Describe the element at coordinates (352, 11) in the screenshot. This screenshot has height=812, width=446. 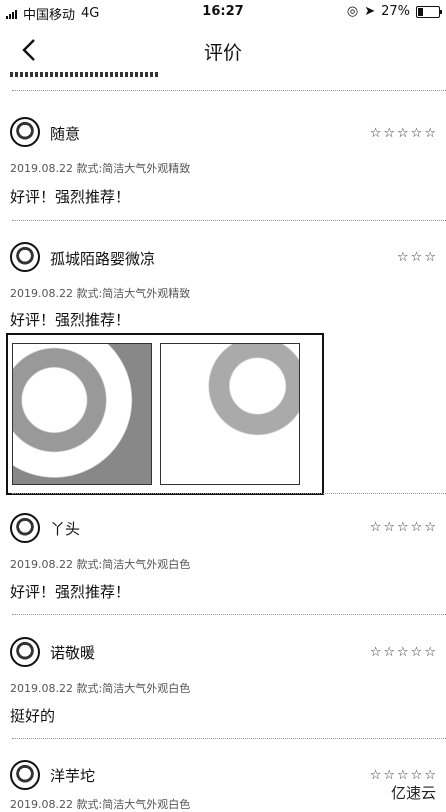
I see `orientation-lock-icon: ◎` at that location.